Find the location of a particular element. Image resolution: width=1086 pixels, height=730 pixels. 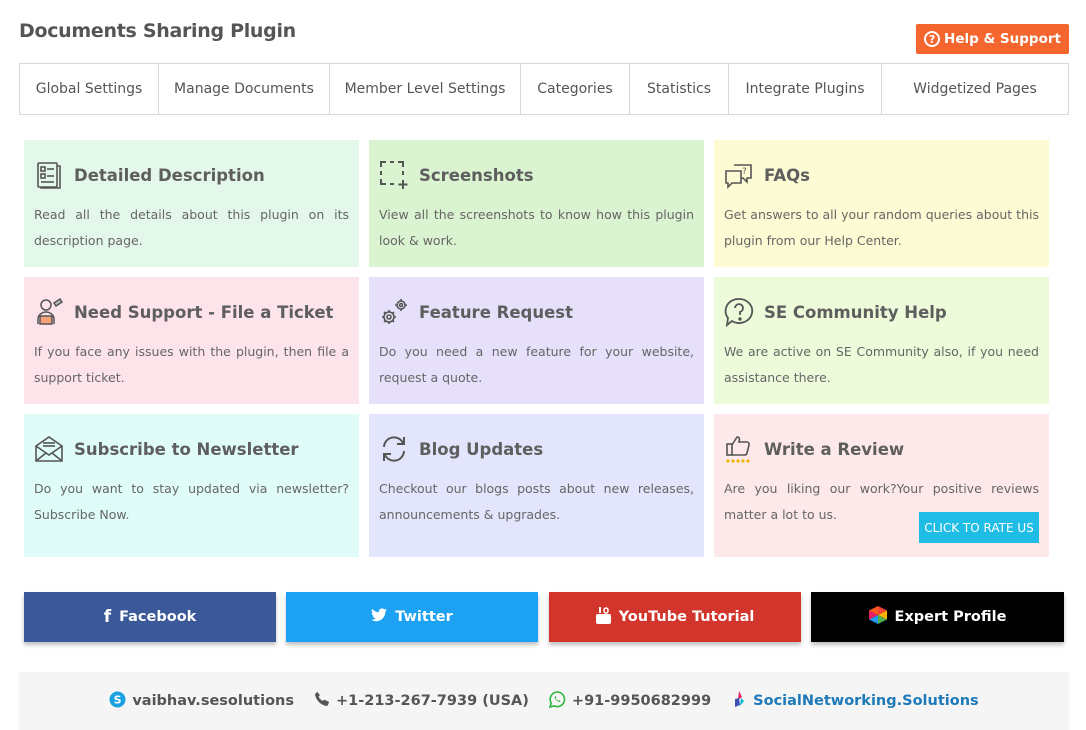

envelope-icon is located at coordinates (49, 449).